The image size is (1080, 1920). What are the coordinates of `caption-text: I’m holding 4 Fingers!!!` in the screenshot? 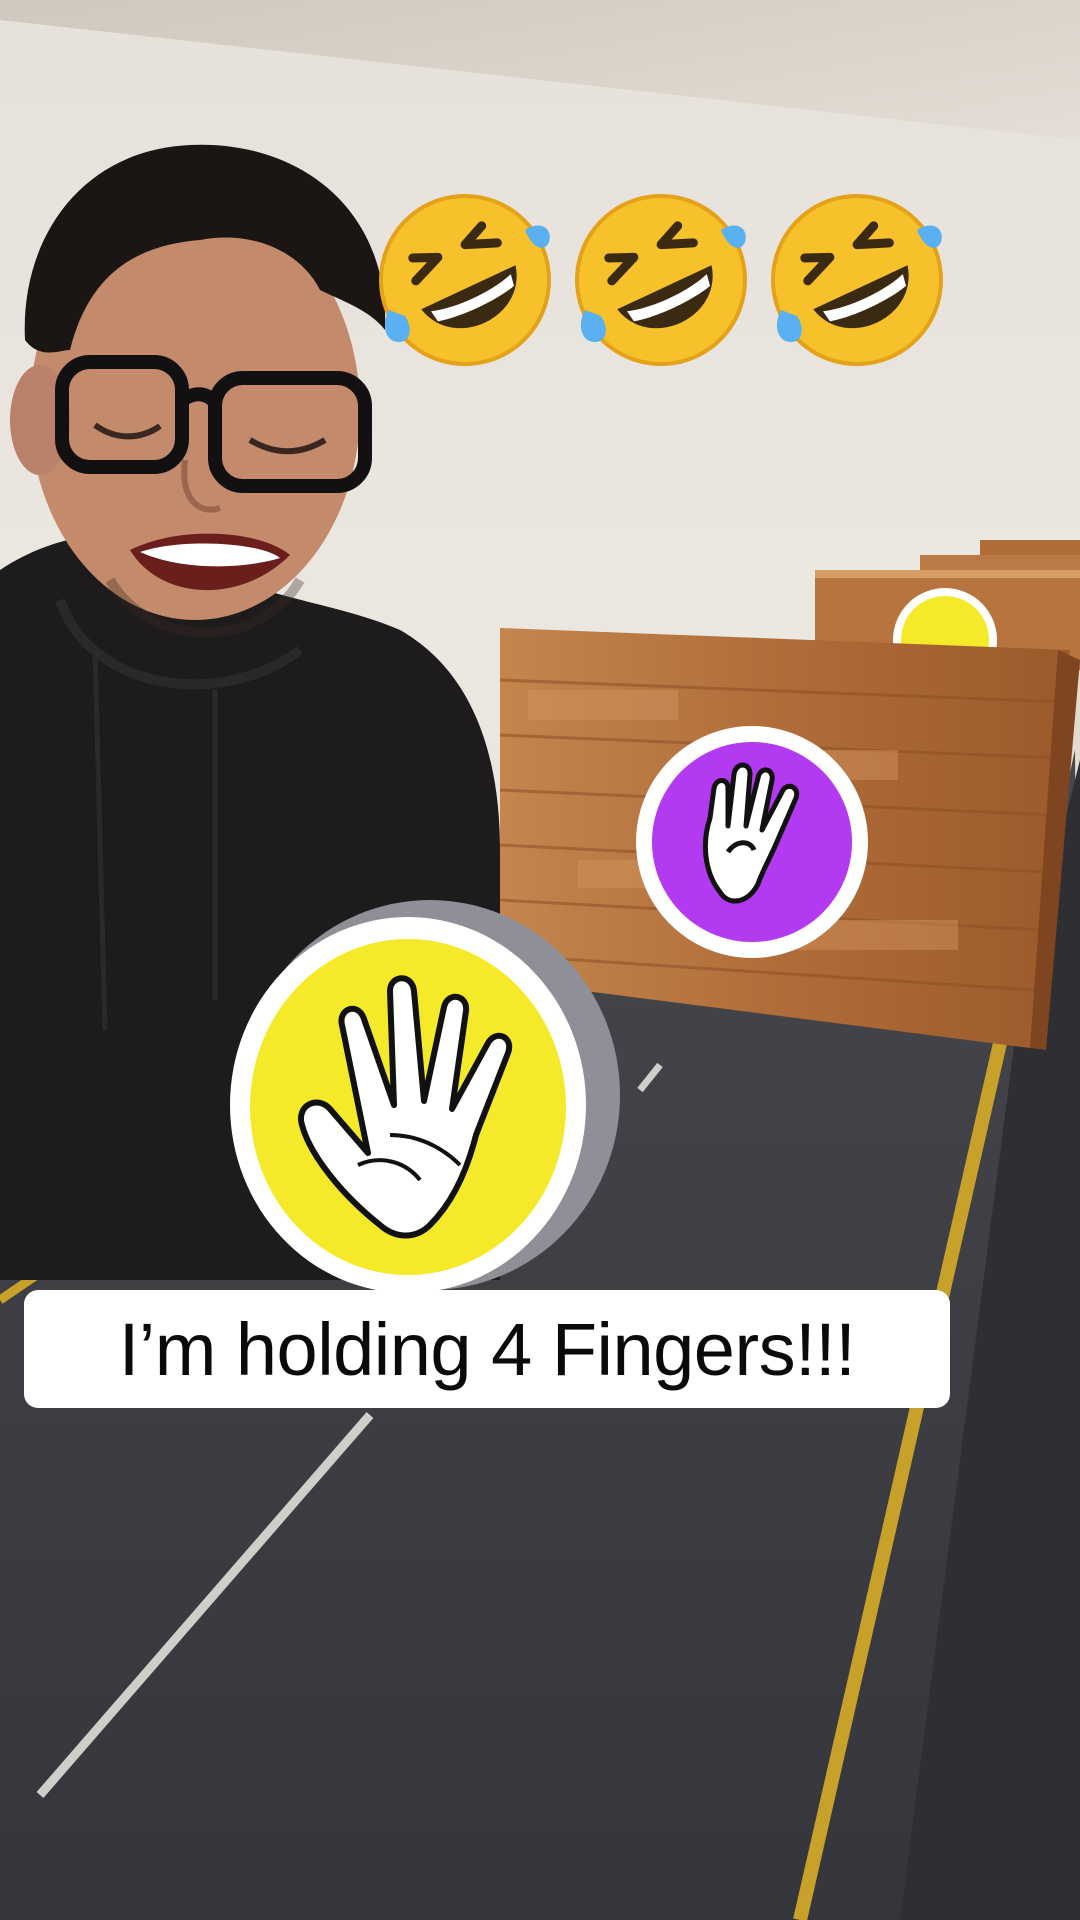 It's located at (487, 1349).